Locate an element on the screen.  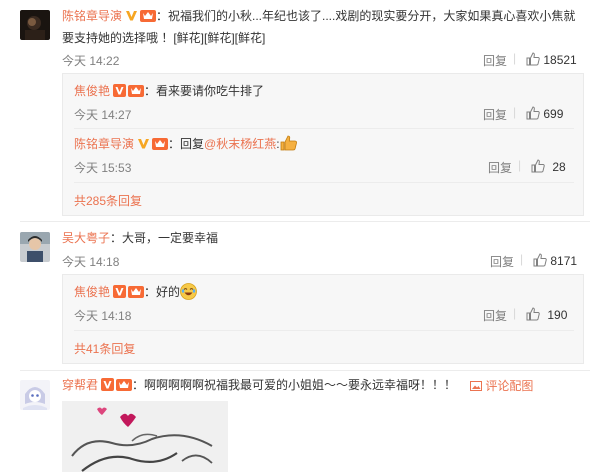
like-count: 18521 is located at coordinates (560, 60).